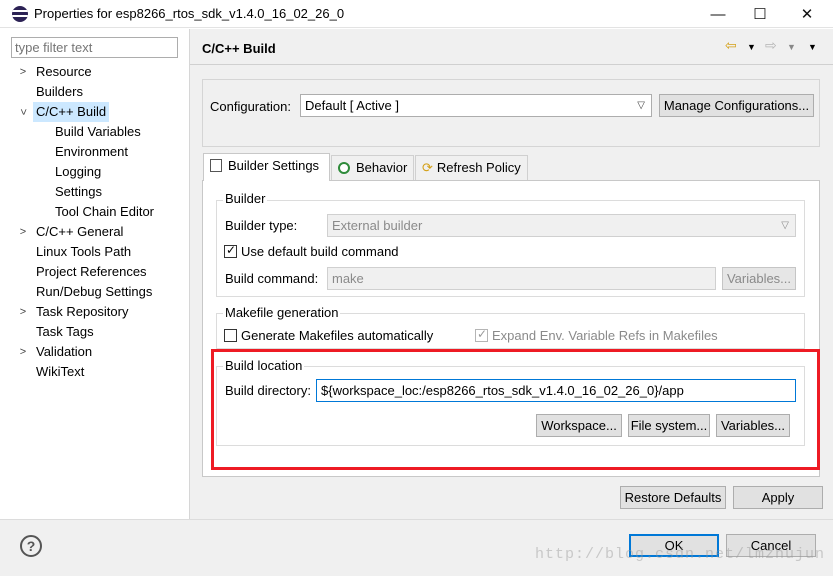 The height and width of the screenshot is (576, 833). I want to click on tree-item-cpp-build: C/C++ Build, so click(71, 112).